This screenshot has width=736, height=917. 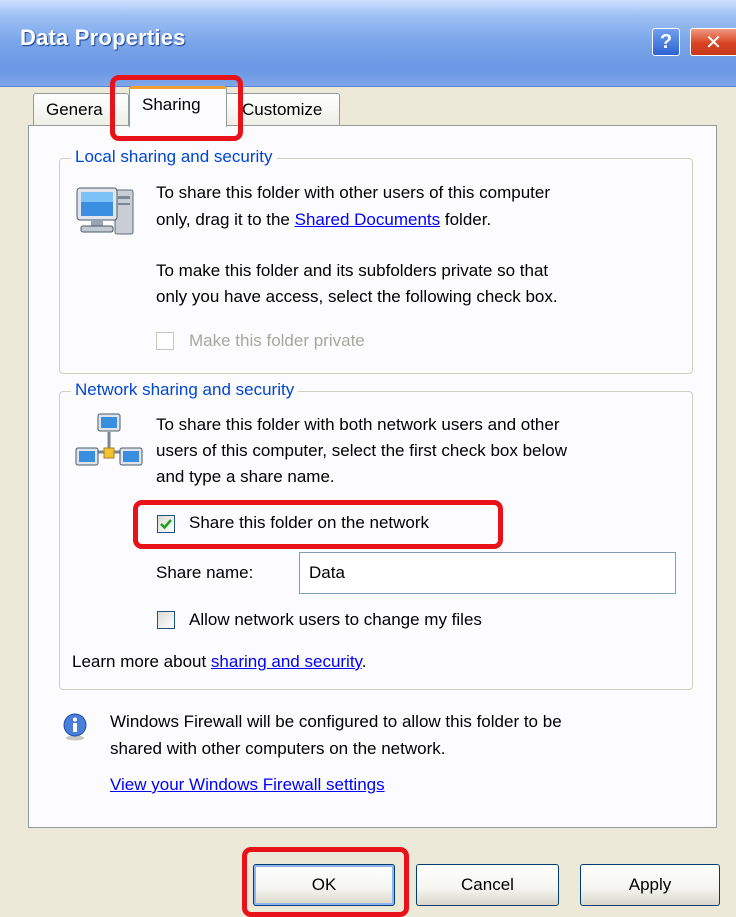 I want to click on share-name-label: Share name:, so click(x=205, y=572).